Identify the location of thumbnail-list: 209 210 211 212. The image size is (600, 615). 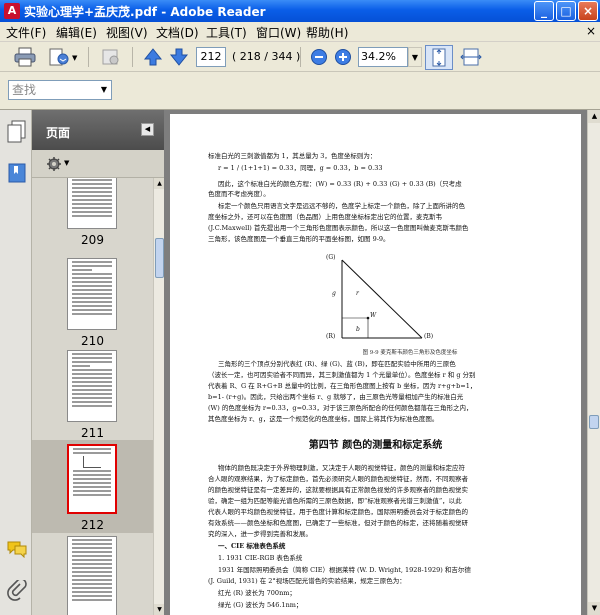
(92, 396).